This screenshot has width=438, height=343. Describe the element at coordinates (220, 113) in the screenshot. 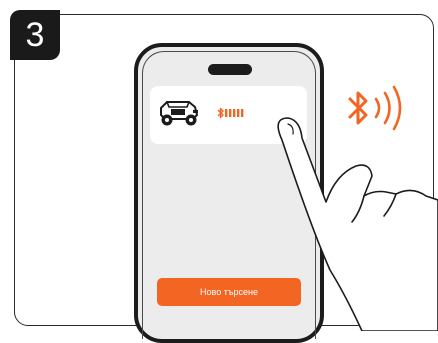

I see `bluetooth-icon` at that location.